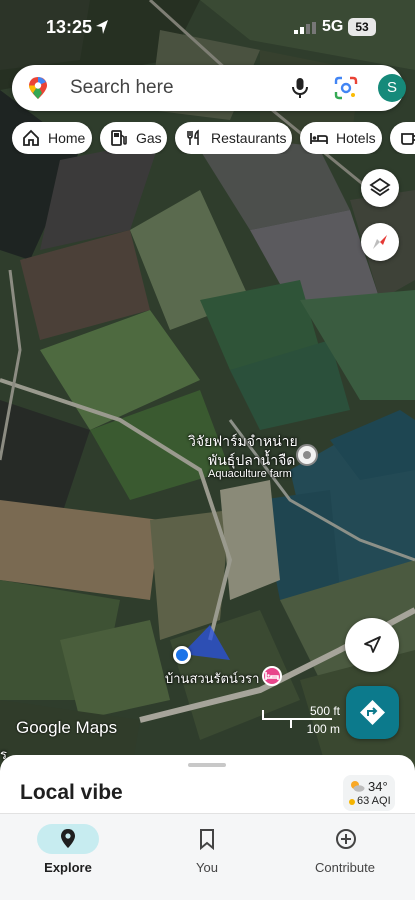  I want to click on gas-pump-icon, so click(119, 138).